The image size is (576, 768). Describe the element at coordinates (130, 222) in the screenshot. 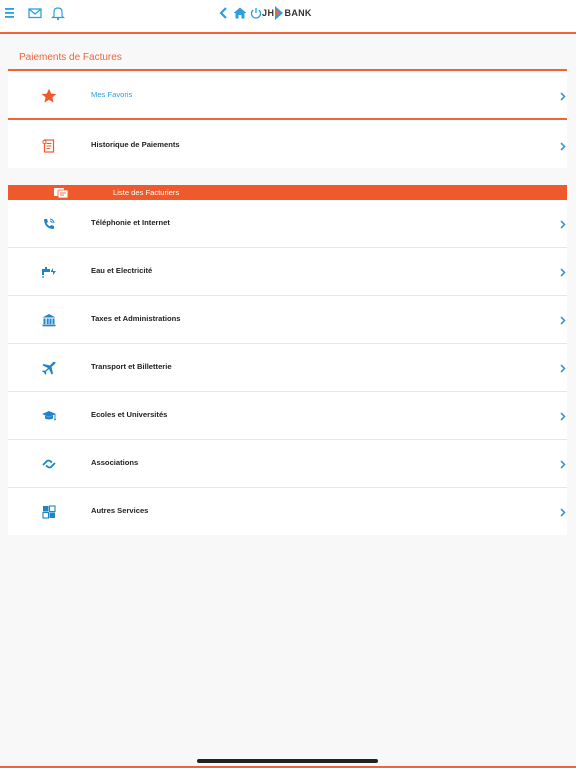

I see `biller-label: Téléphonie et Internet` at that location.